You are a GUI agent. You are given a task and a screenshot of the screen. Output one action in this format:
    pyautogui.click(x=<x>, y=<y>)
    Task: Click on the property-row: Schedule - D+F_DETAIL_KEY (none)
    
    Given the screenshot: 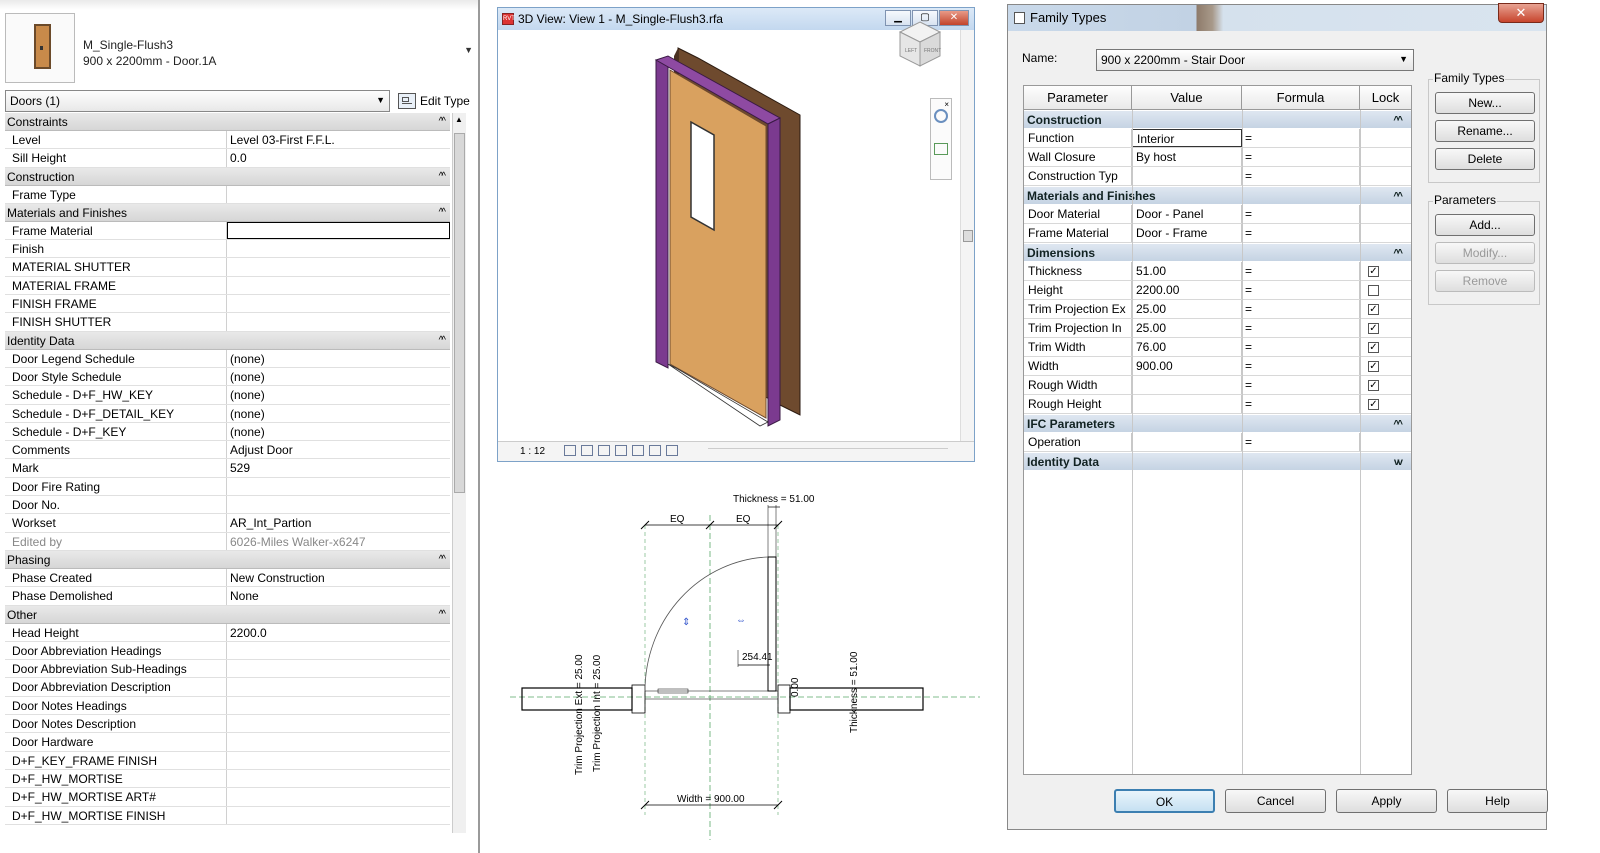 What is the action you would take?
    pyautogui.click(x=227, y=413)
    